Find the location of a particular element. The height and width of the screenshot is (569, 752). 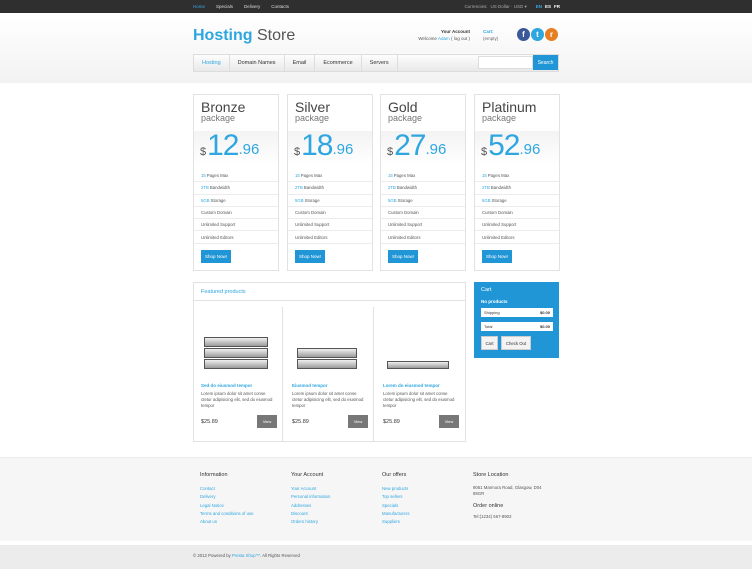

top-nav-home: Home is located at coordinates (199, 6).